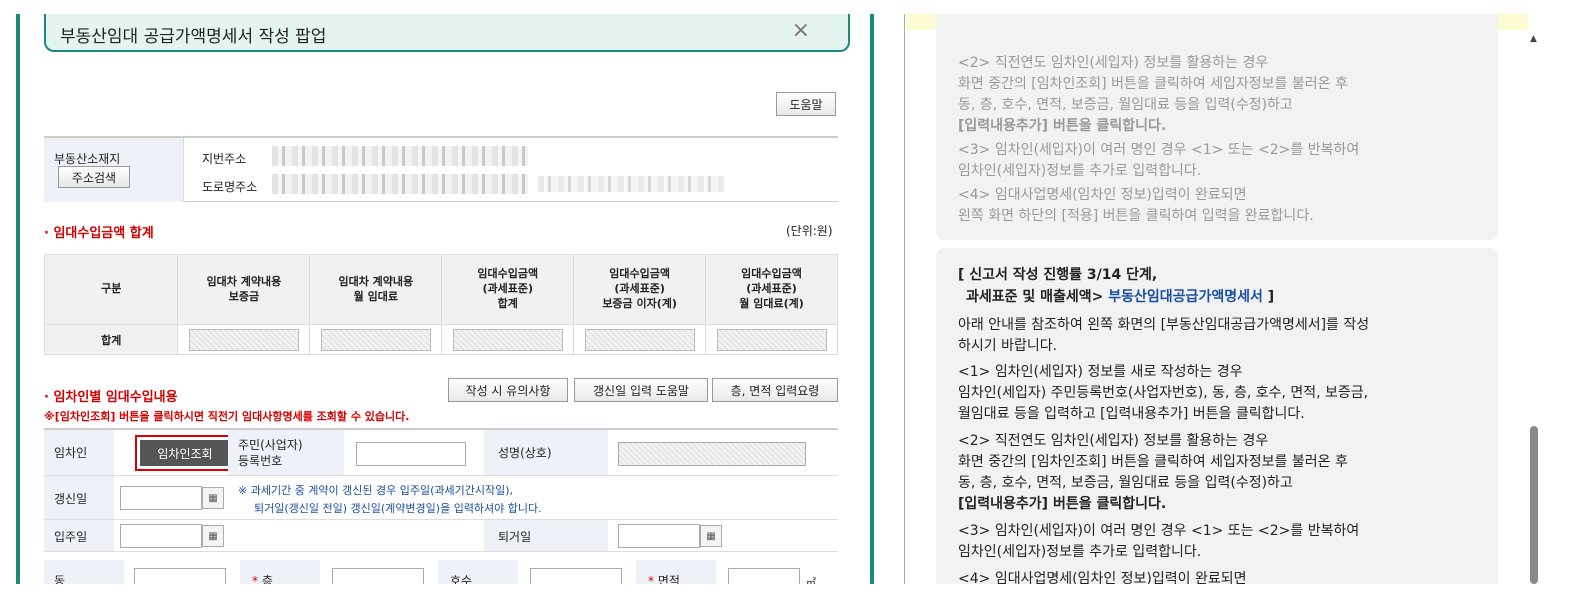 This screenshot has height=607, width=1594. What do you see at coordinates (267, 579) in the screenshot?
I see `floor-label: 층` at bounding box center [267, 579].